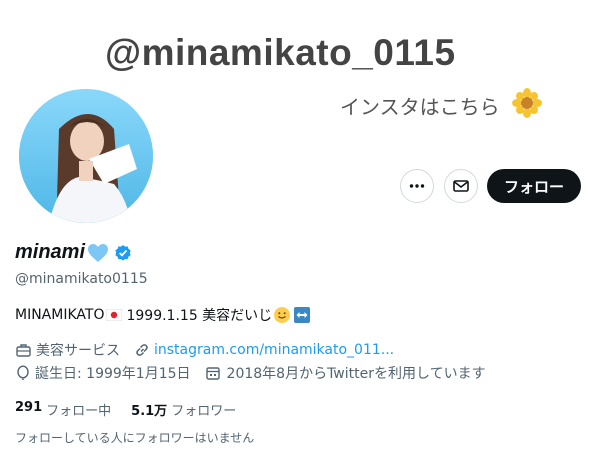 The image size is (589, 459). Describe the element at coordinates (199, 316) in the screenshot. I see `bio-text: 1999.1.15 美容だいじ` at that location.